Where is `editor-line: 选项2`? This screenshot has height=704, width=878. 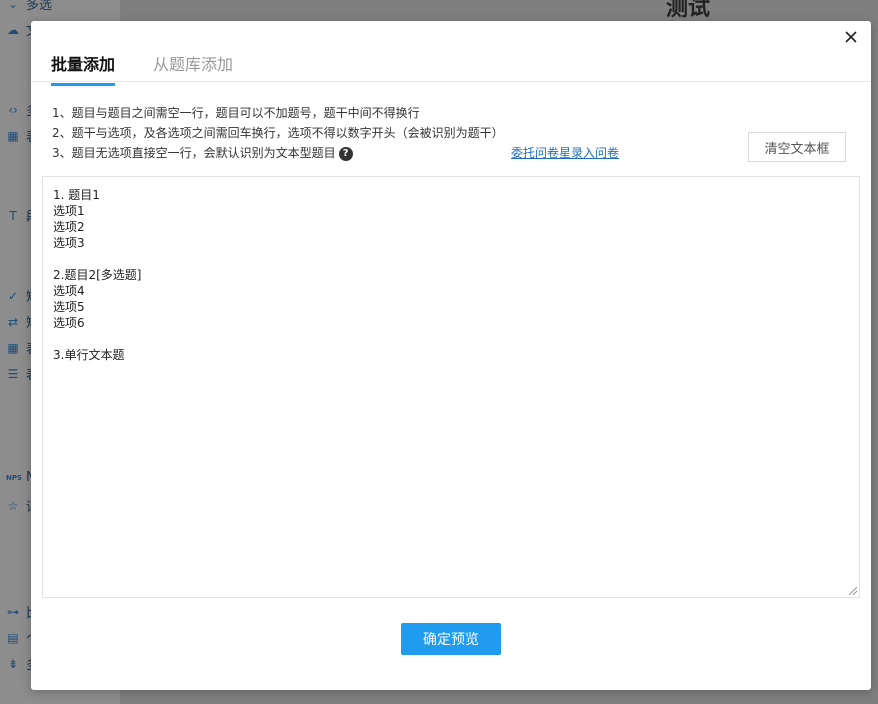 editor-line: 选项2 is located at coordinates (69, 227).